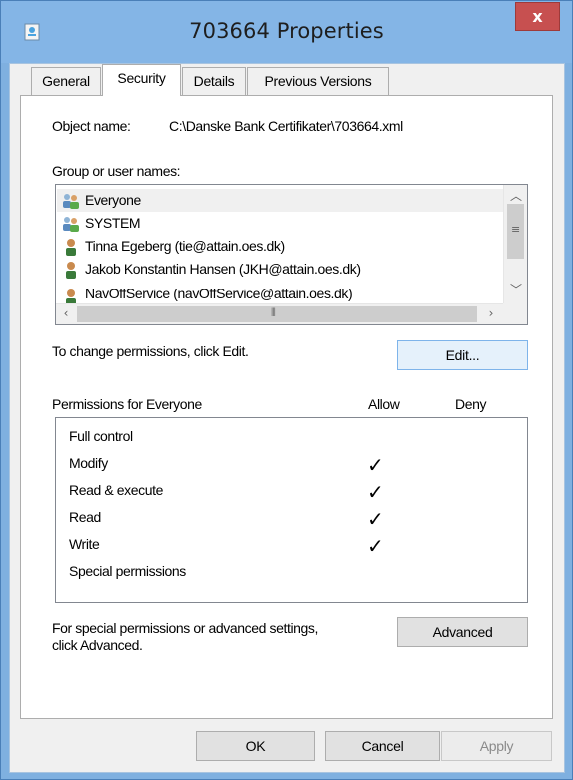 The width and height of the screenshot is (573, 780). I want to click on scroll-down-icon: ﹀, so click(516, 289).